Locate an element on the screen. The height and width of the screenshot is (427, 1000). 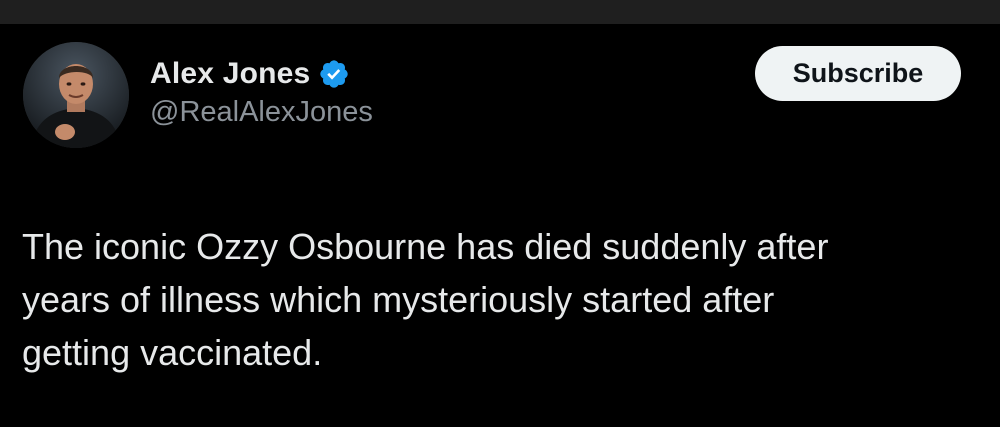
profile-photo-icon is located at coordinates (76, 95).